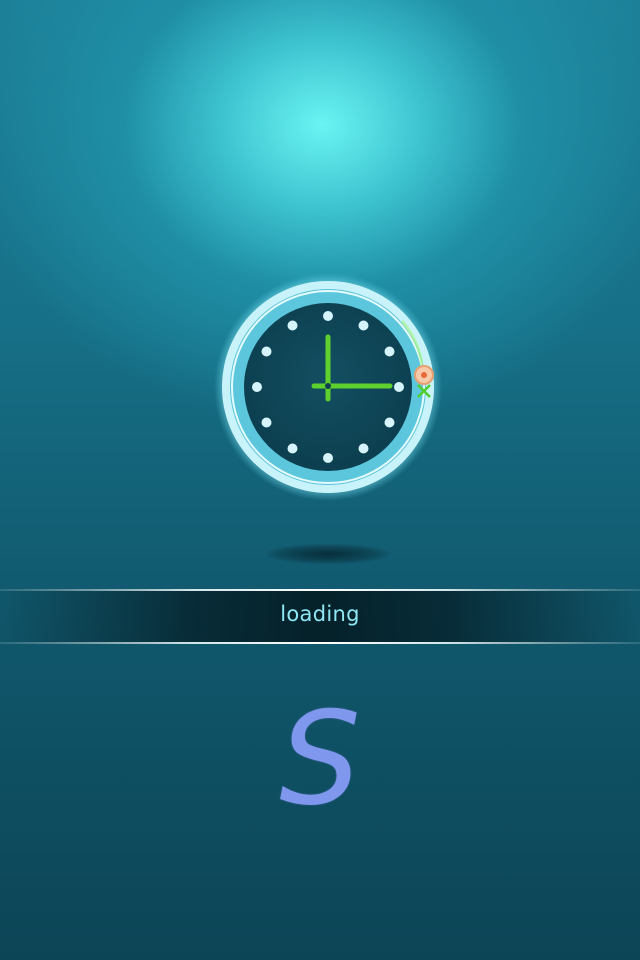 The height and width of the screenshot is (960, 640). I want to click on clock-icon, so click(328, 387).